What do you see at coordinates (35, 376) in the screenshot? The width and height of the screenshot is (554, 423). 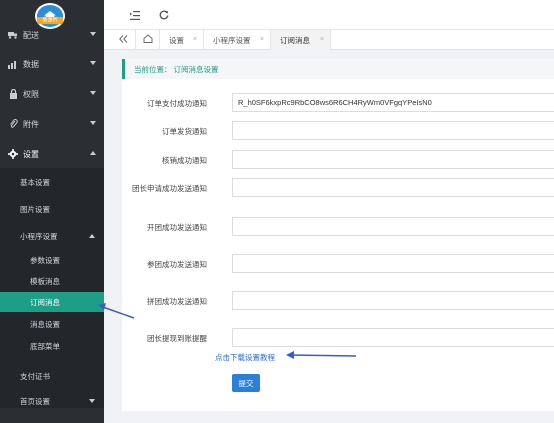 I see `submenu-item-label: 支付证书` at bounding box center [35, 376].